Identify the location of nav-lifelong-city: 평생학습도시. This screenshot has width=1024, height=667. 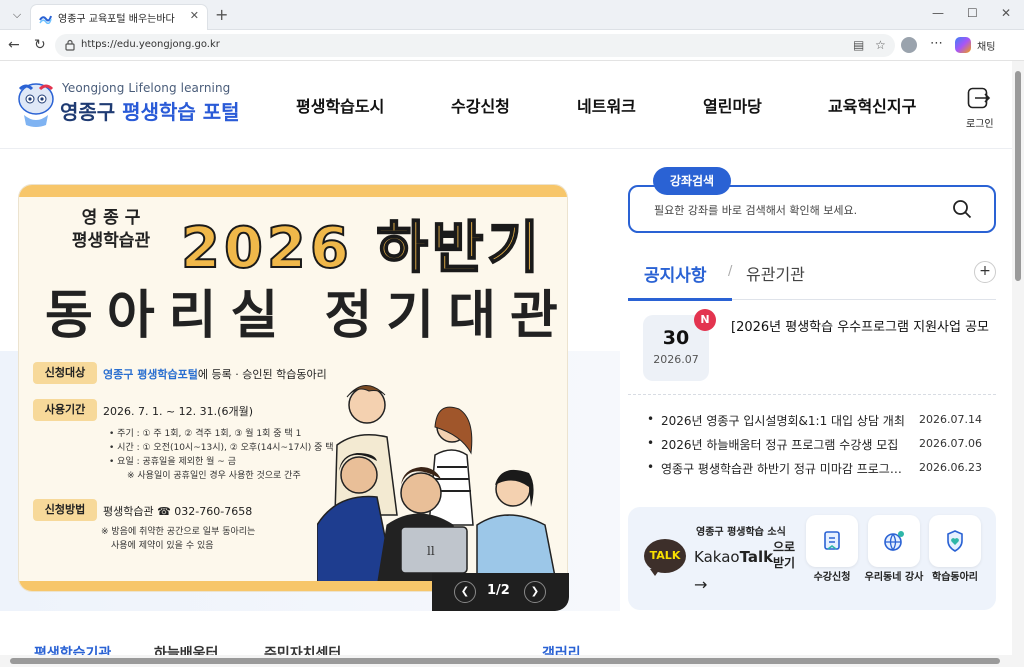
(340, 105).